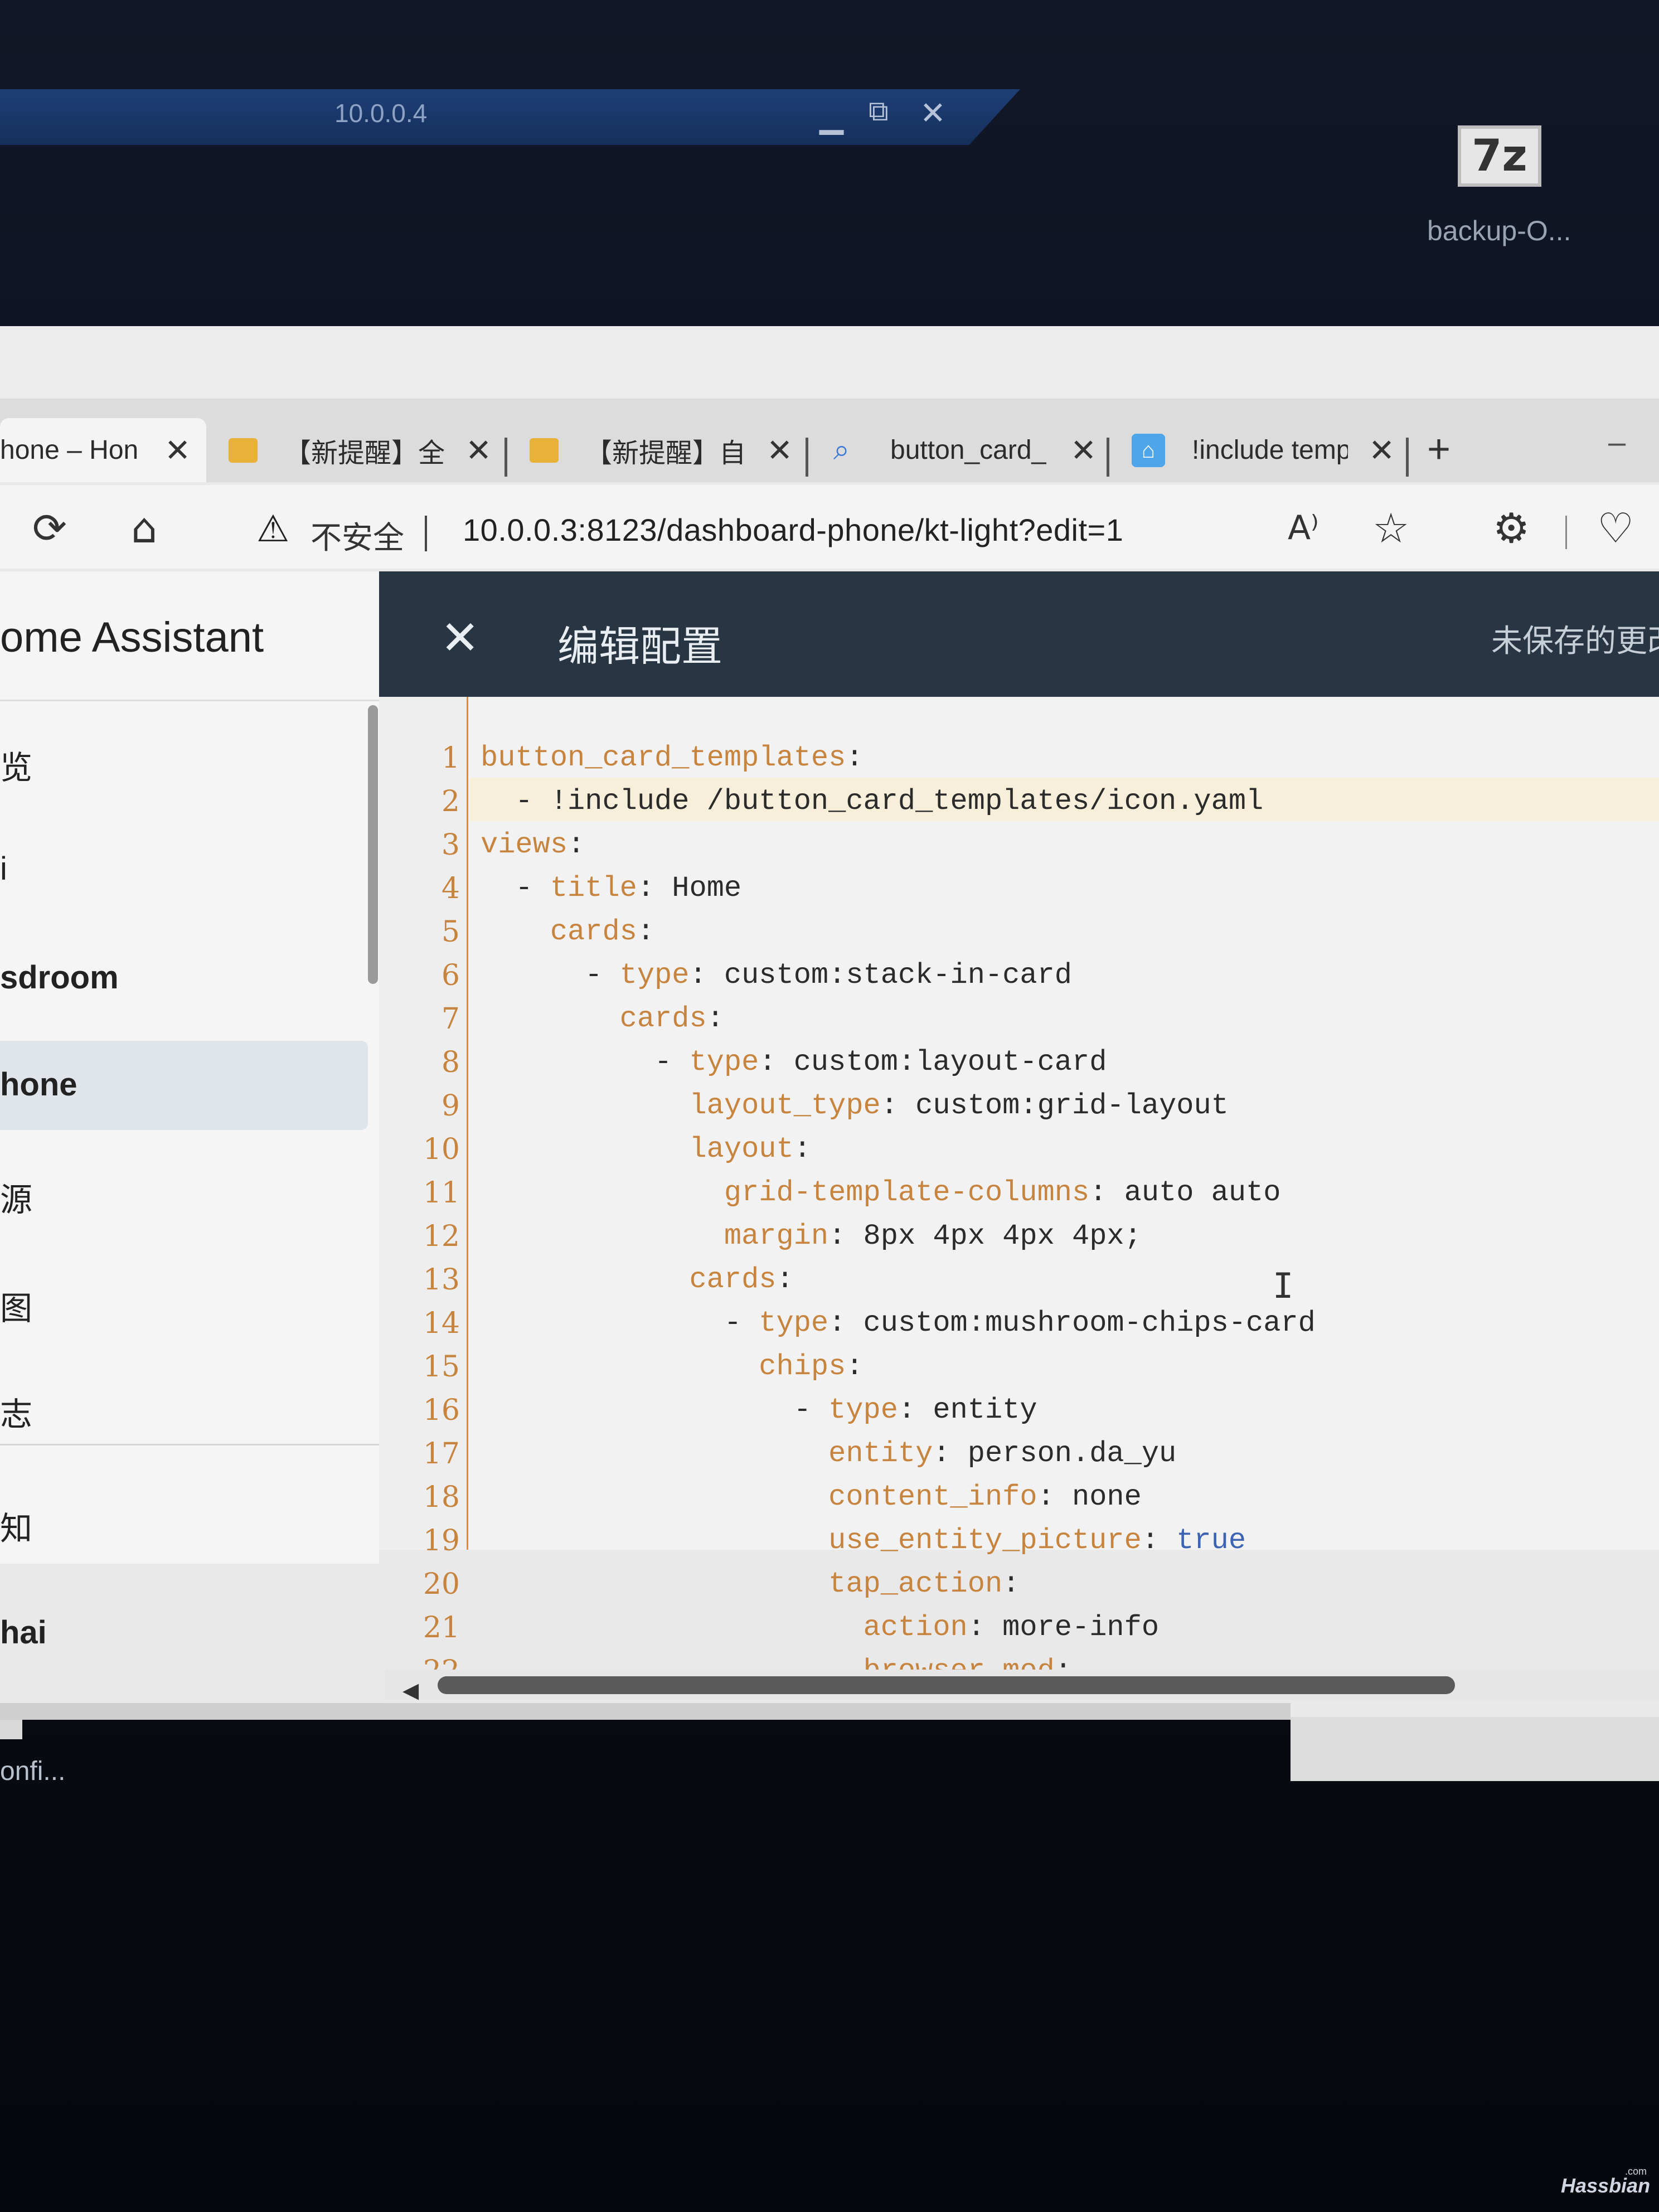 The width and height of the screenshot is (1659, 2212). I want to click on tab-forum-2: 【新提醒】自 ✕, so click(669, 450).